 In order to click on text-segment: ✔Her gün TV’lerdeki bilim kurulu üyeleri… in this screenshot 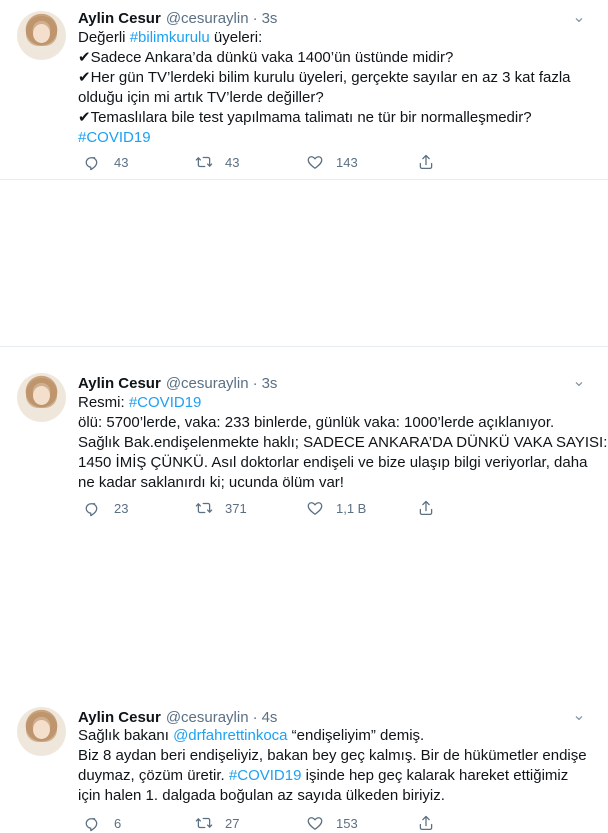, I will do `click(324, 77)`.